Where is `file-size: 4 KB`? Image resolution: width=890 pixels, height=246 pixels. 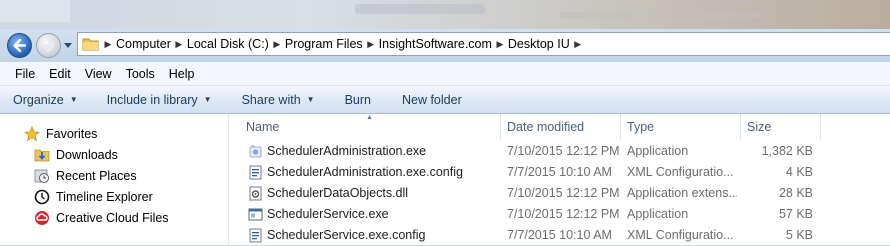 file-size: 4 KB is located at coordinates (799, 172).